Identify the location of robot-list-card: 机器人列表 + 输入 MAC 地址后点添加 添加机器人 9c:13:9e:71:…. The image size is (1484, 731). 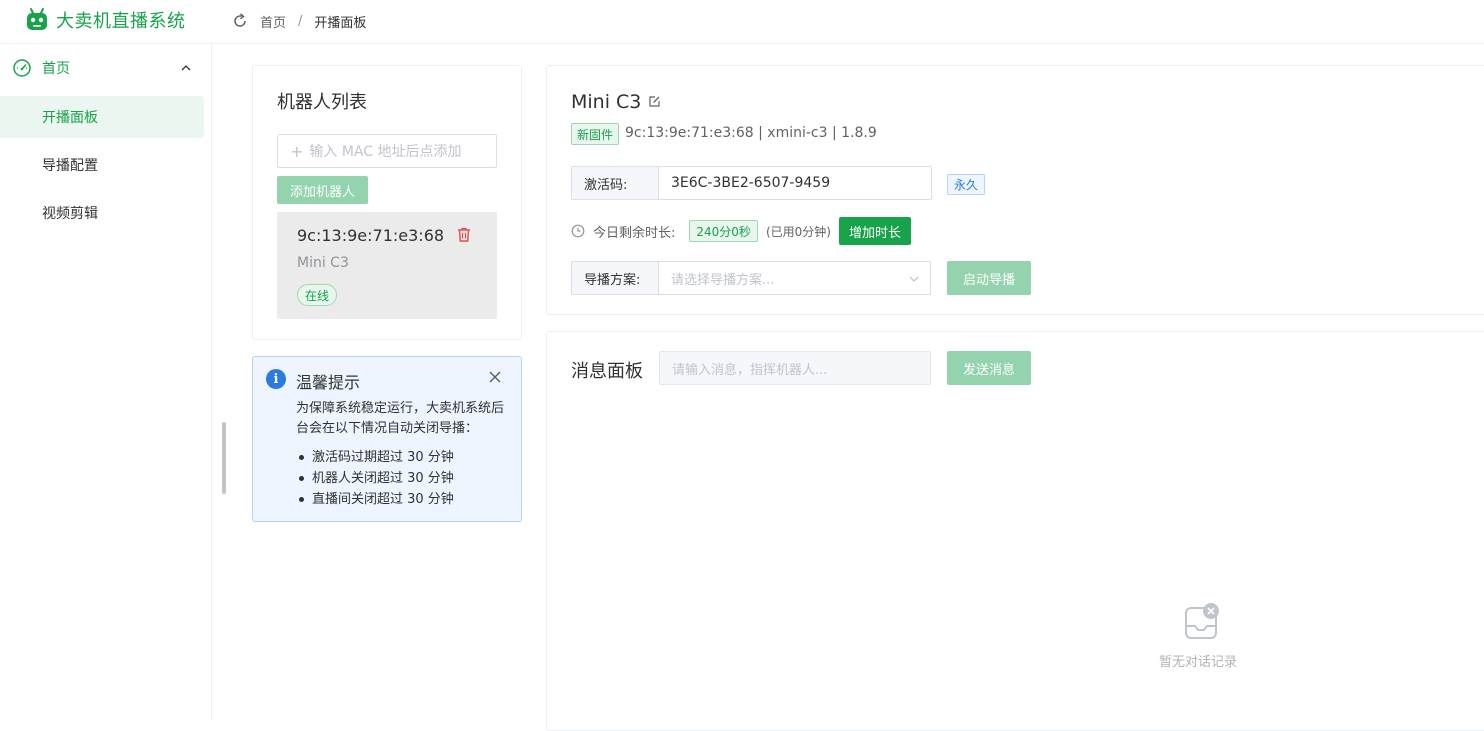
(387, 202).